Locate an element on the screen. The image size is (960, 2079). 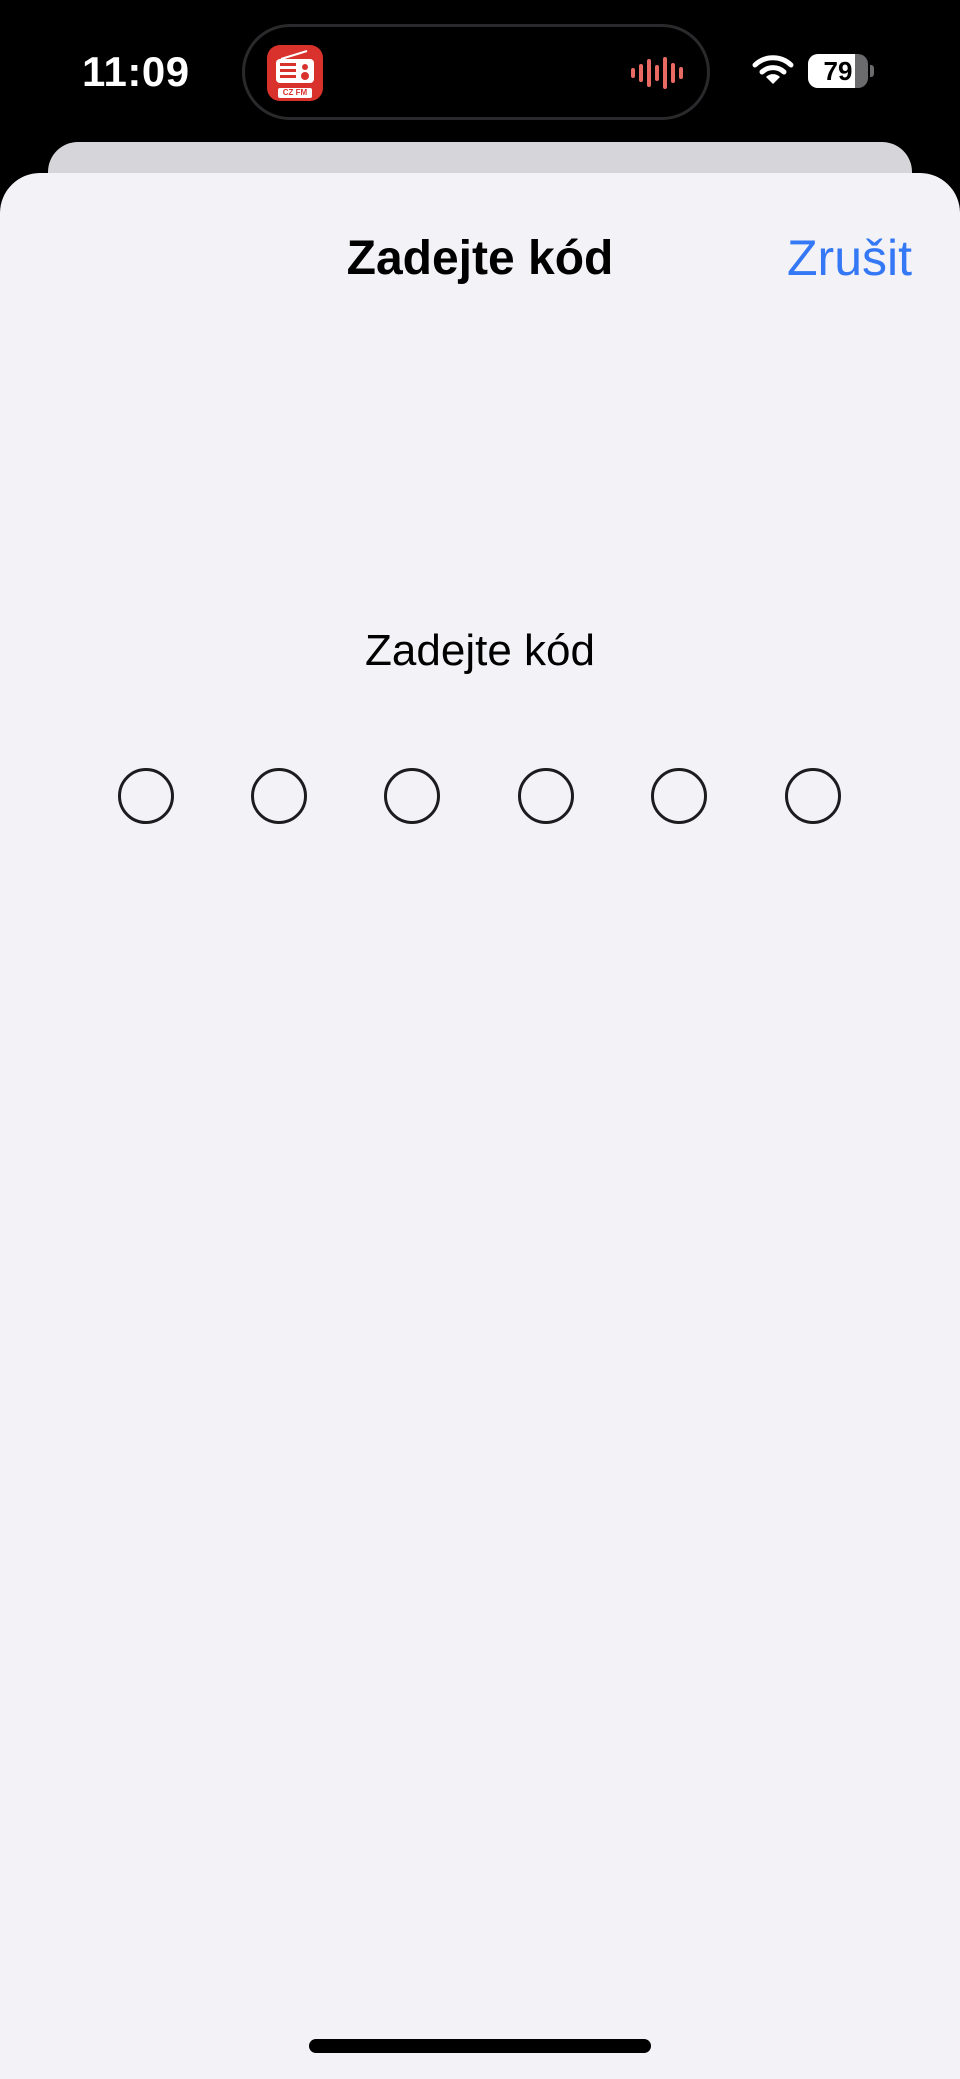
battery-cap is located at coordinates (872, 71).